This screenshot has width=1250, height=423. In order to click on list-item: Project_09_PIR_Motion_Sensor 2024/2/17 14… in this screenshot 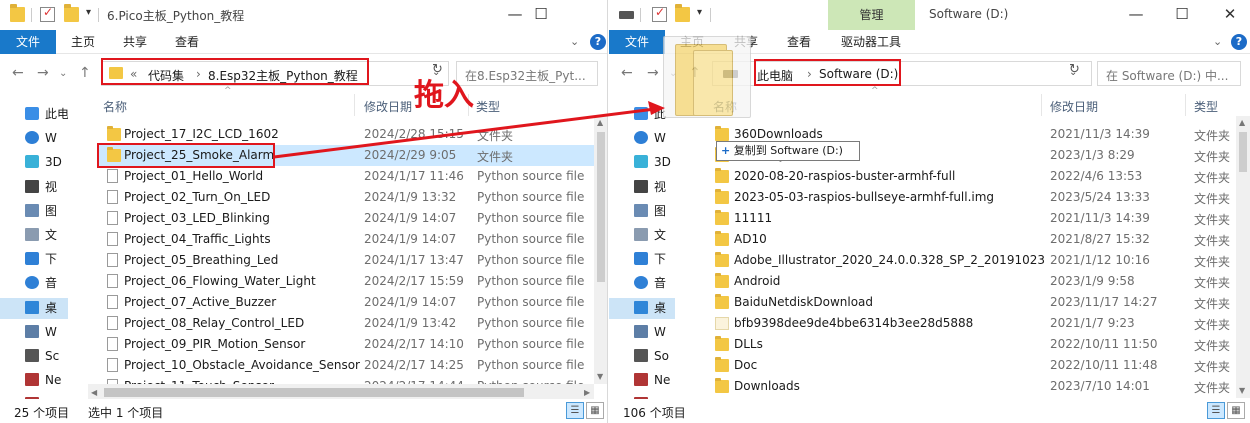, I will do `click(345, 344)`.